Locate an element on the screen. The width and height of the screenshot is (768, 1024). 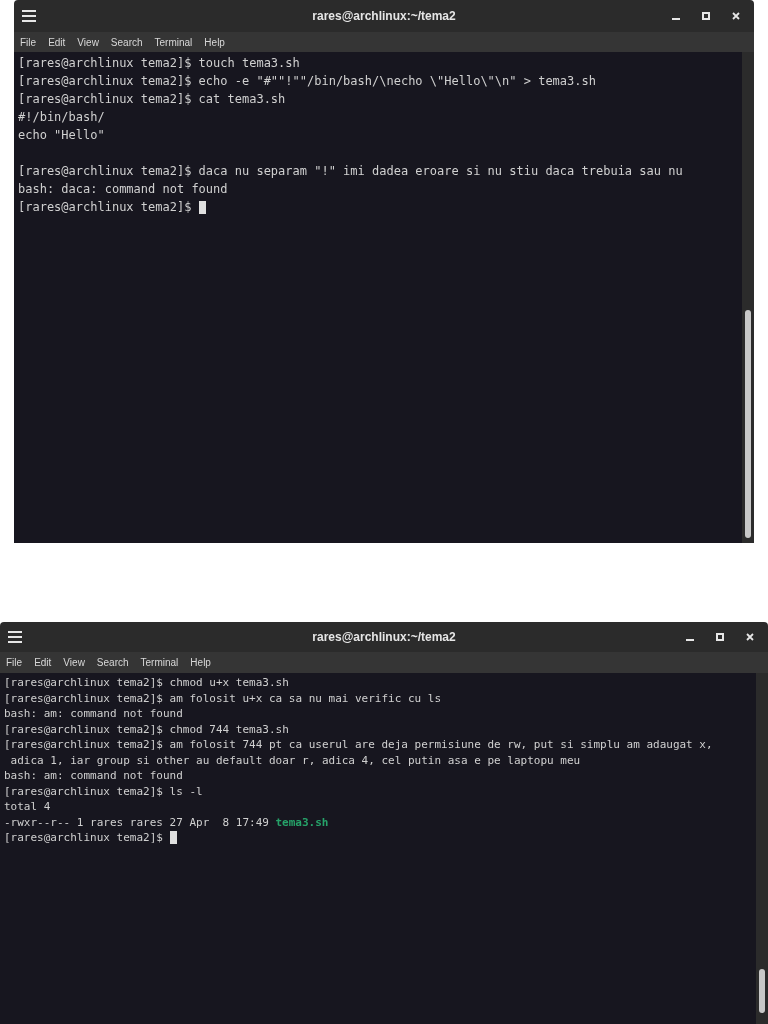
terminal-line: [rares@archlinux tema2]$ touch tema3.sh is located at coordinates (159, 63).